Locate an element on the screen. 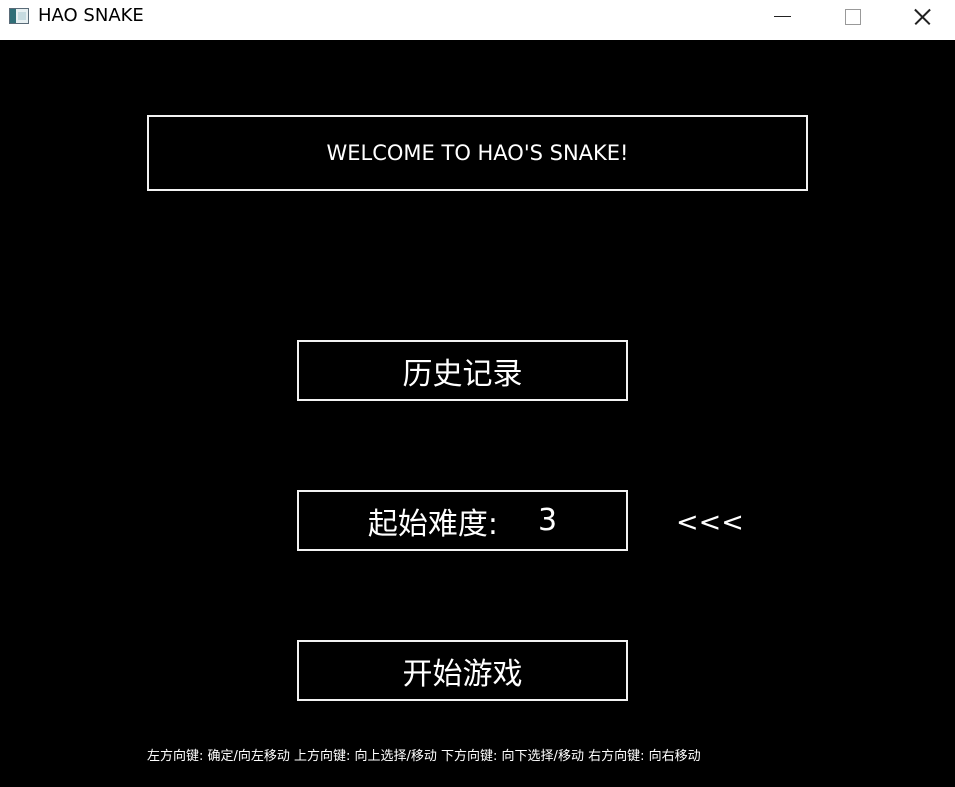  welcome-banner: WELCOME TO HAO'S SNAKE! is located at coordinates (477, 153).